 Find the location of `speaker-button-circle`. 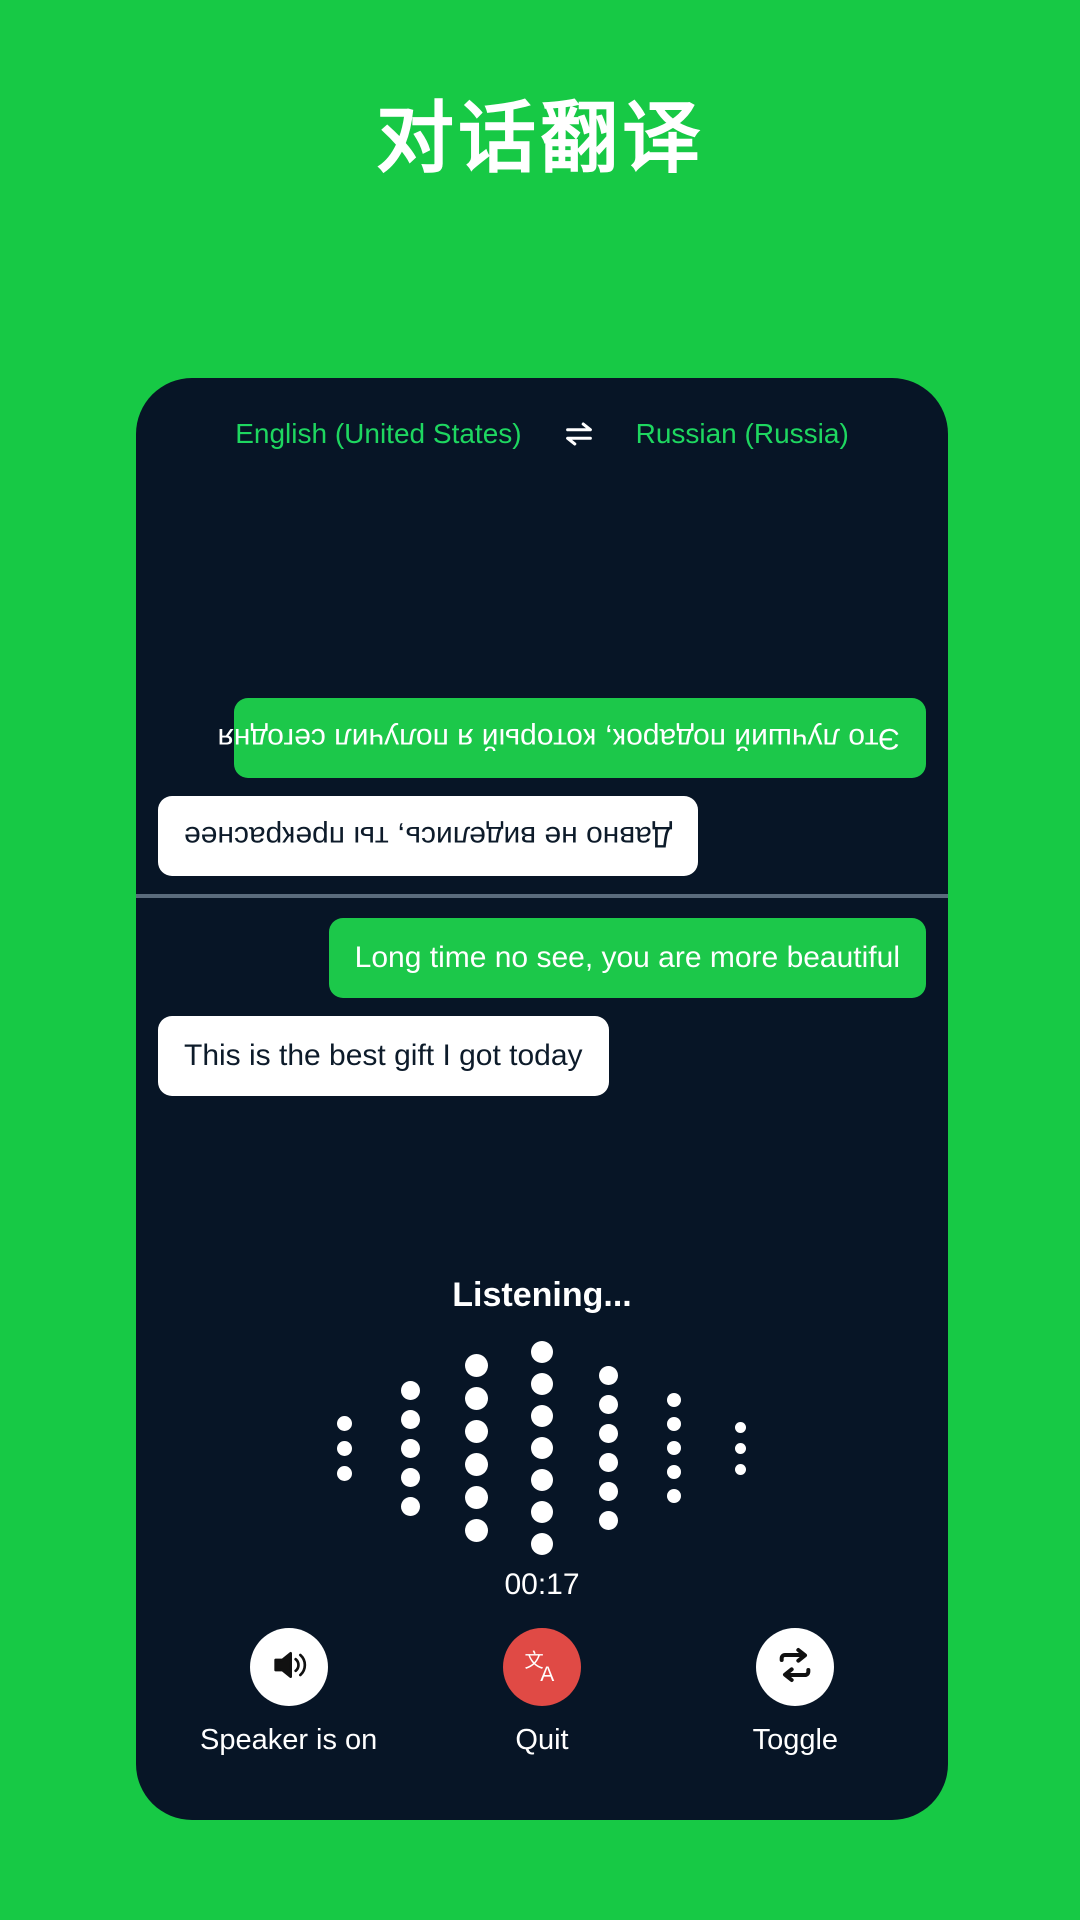

speaker-button-circle is located at coordinates (288, 1667).